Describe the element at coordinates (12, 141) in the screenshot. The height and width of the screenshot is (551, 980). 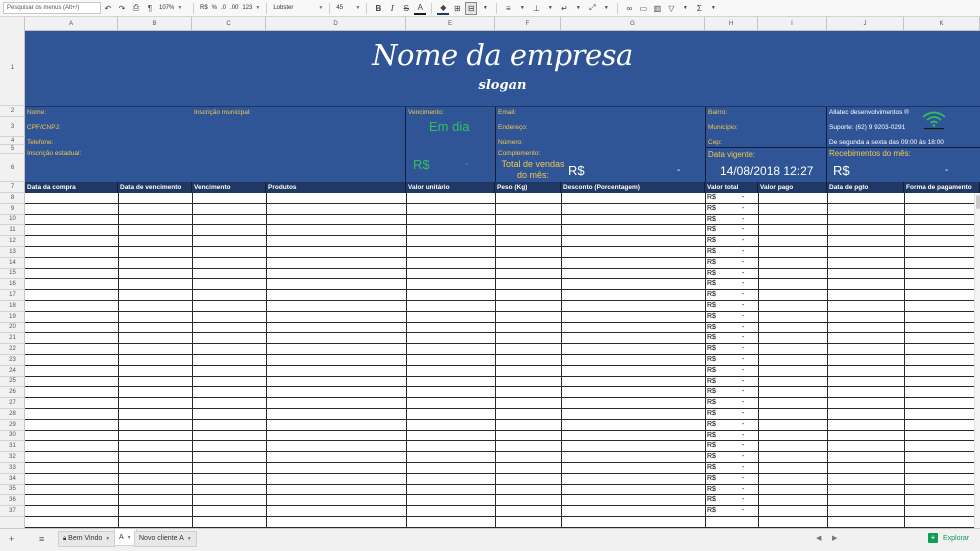
I see `row-header-4: 4` at that location.